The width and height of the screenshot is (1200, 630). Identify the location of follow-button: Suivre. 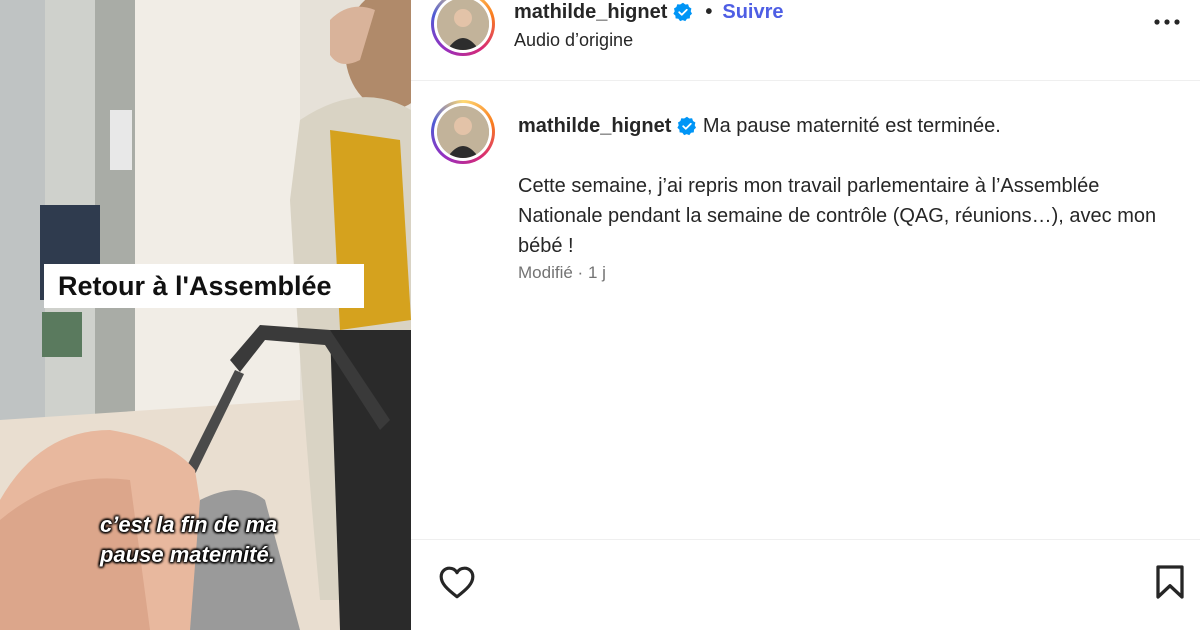
(752, 12).